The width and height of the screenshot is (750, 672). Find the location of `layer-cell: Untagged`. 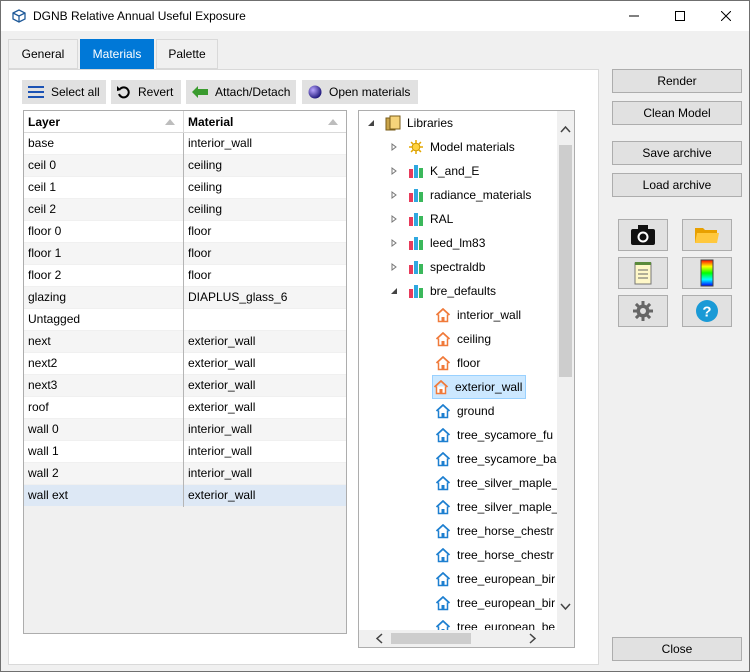

layer-cell: Untagged is located at coordinates (104, 320).